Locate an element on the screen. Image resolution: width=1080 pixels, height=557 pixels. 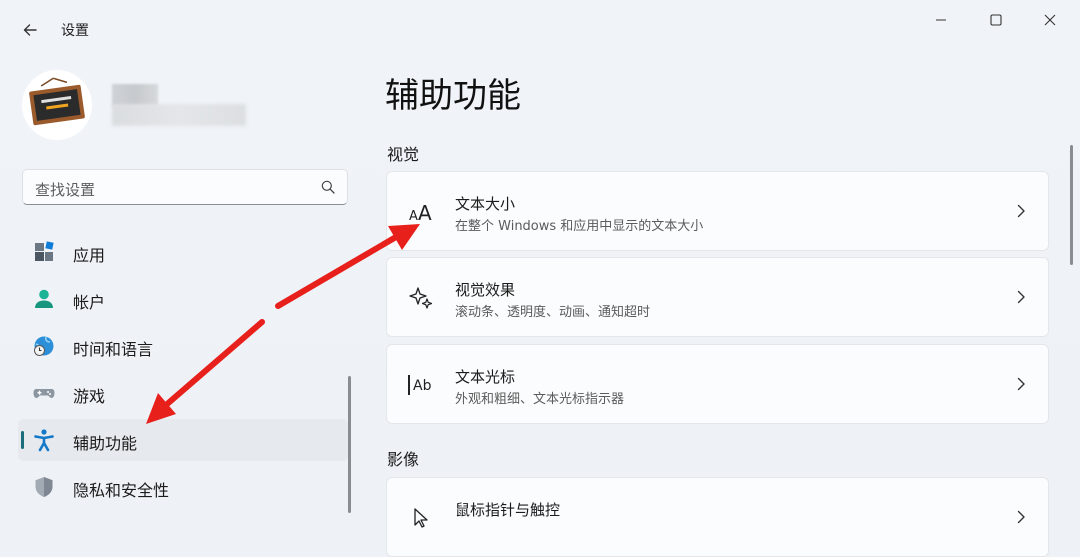
card-visual-effects: 视觉效果 滚动条、透明度、动画、通知超时 is located at coordinates (717, 297).